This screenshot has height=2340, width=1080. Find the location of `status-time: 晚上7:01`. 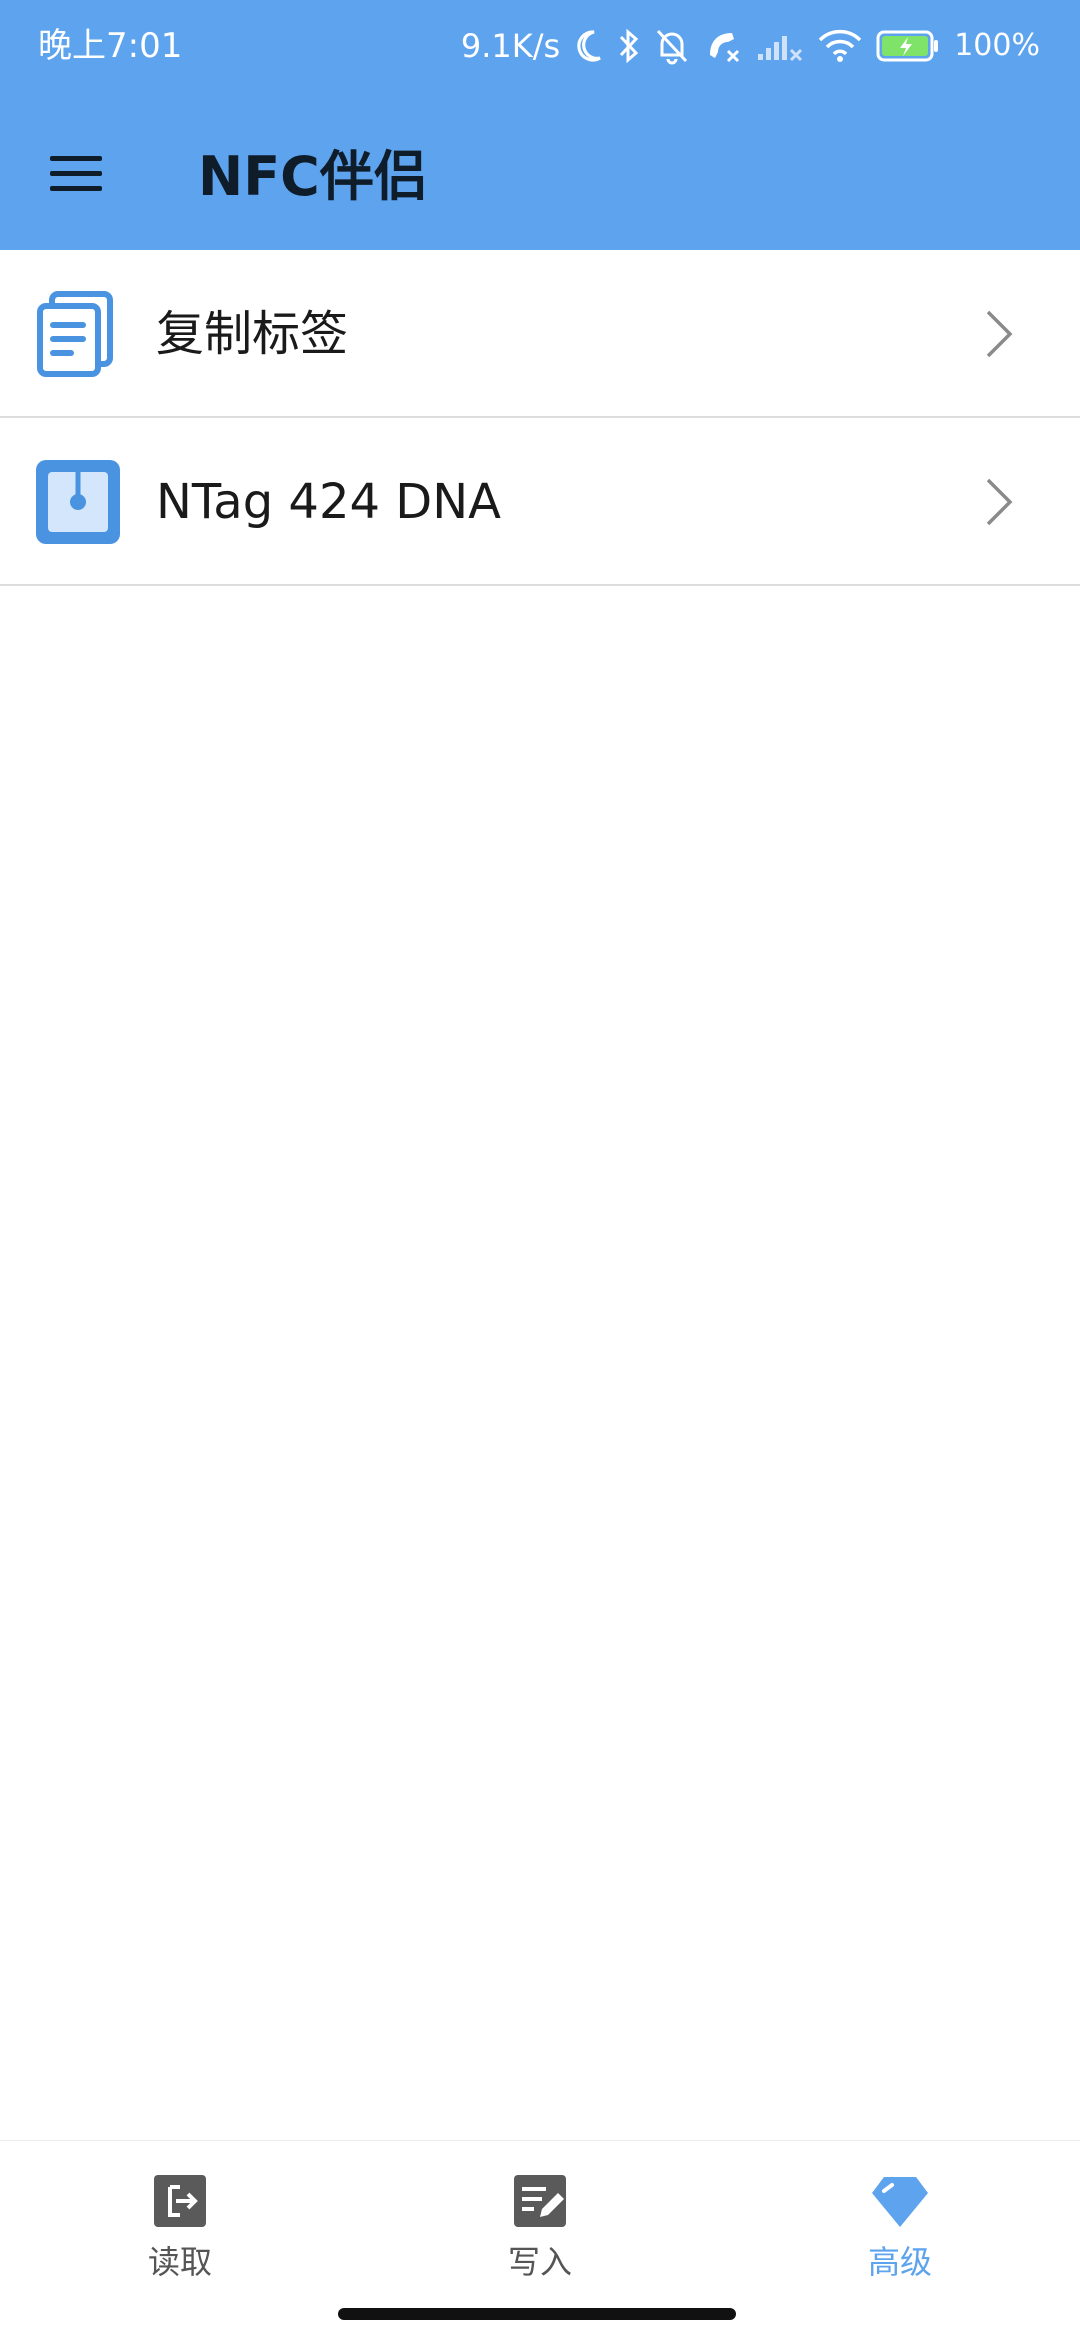

status-time: 晚上7:01 is located at coordinates (110, 46).